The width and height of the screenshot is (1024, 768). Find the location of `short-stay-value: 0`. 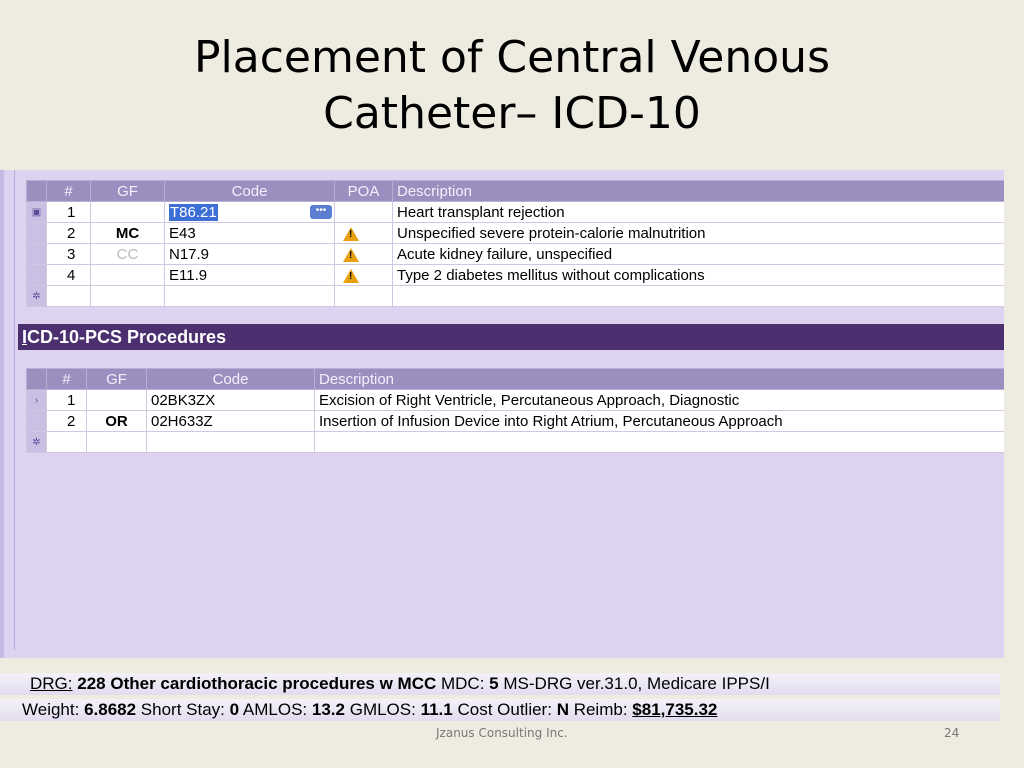

short-stay-value: 0 is located at coordinates (234, 709).